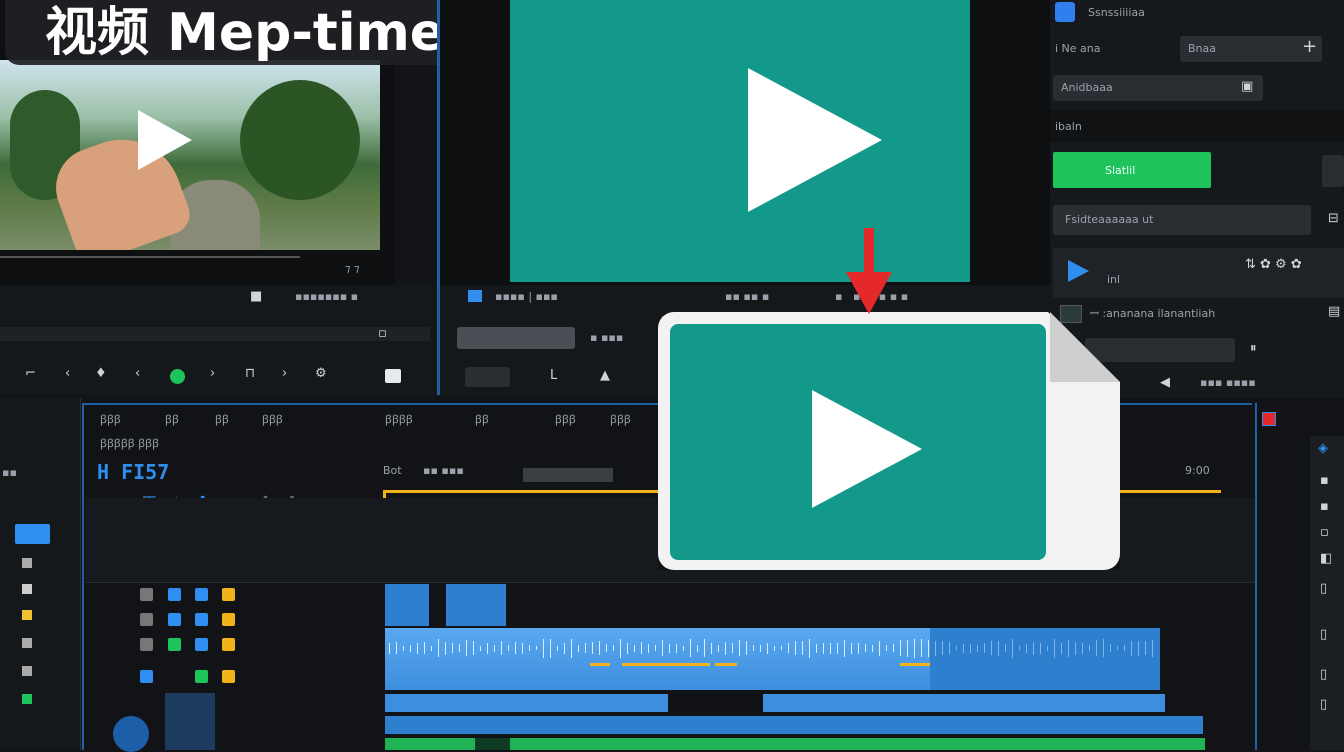  What do you see at coordinates (101, 374) in the screenshot?
I see `mark-in-icon: ♦` at bounding box center [101, 374].